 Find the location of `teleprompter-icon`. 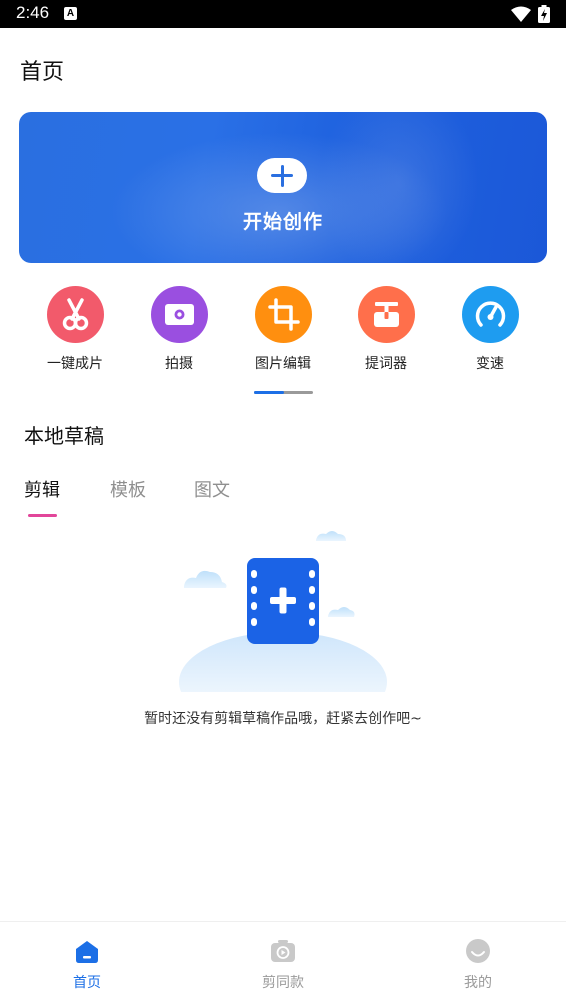

teleprompter-icon is located at coordinates (386, 314).